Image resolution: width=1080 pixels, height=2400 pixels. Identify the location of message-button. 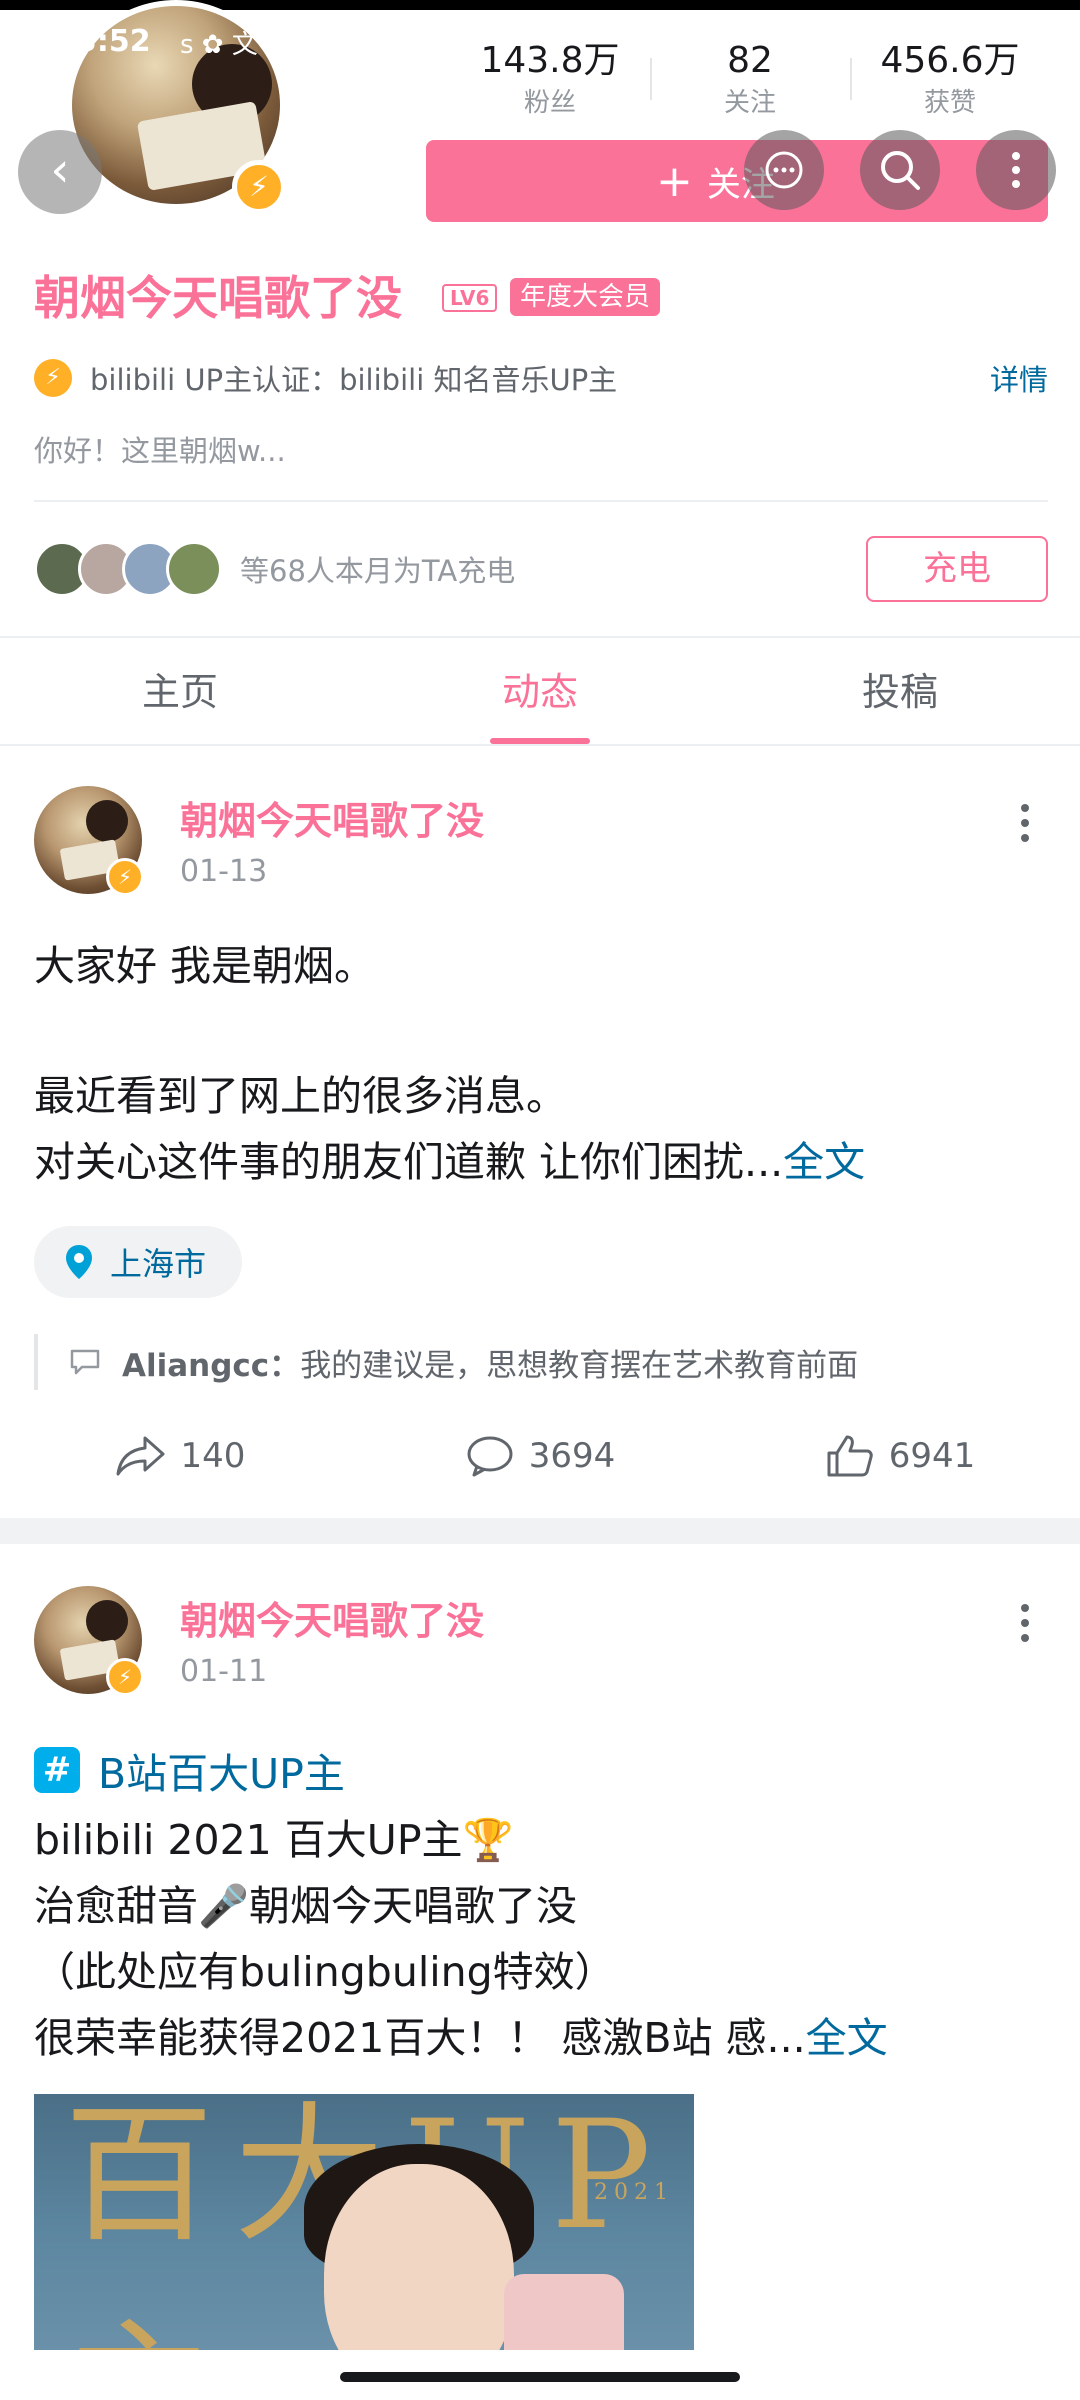
(784, 170).